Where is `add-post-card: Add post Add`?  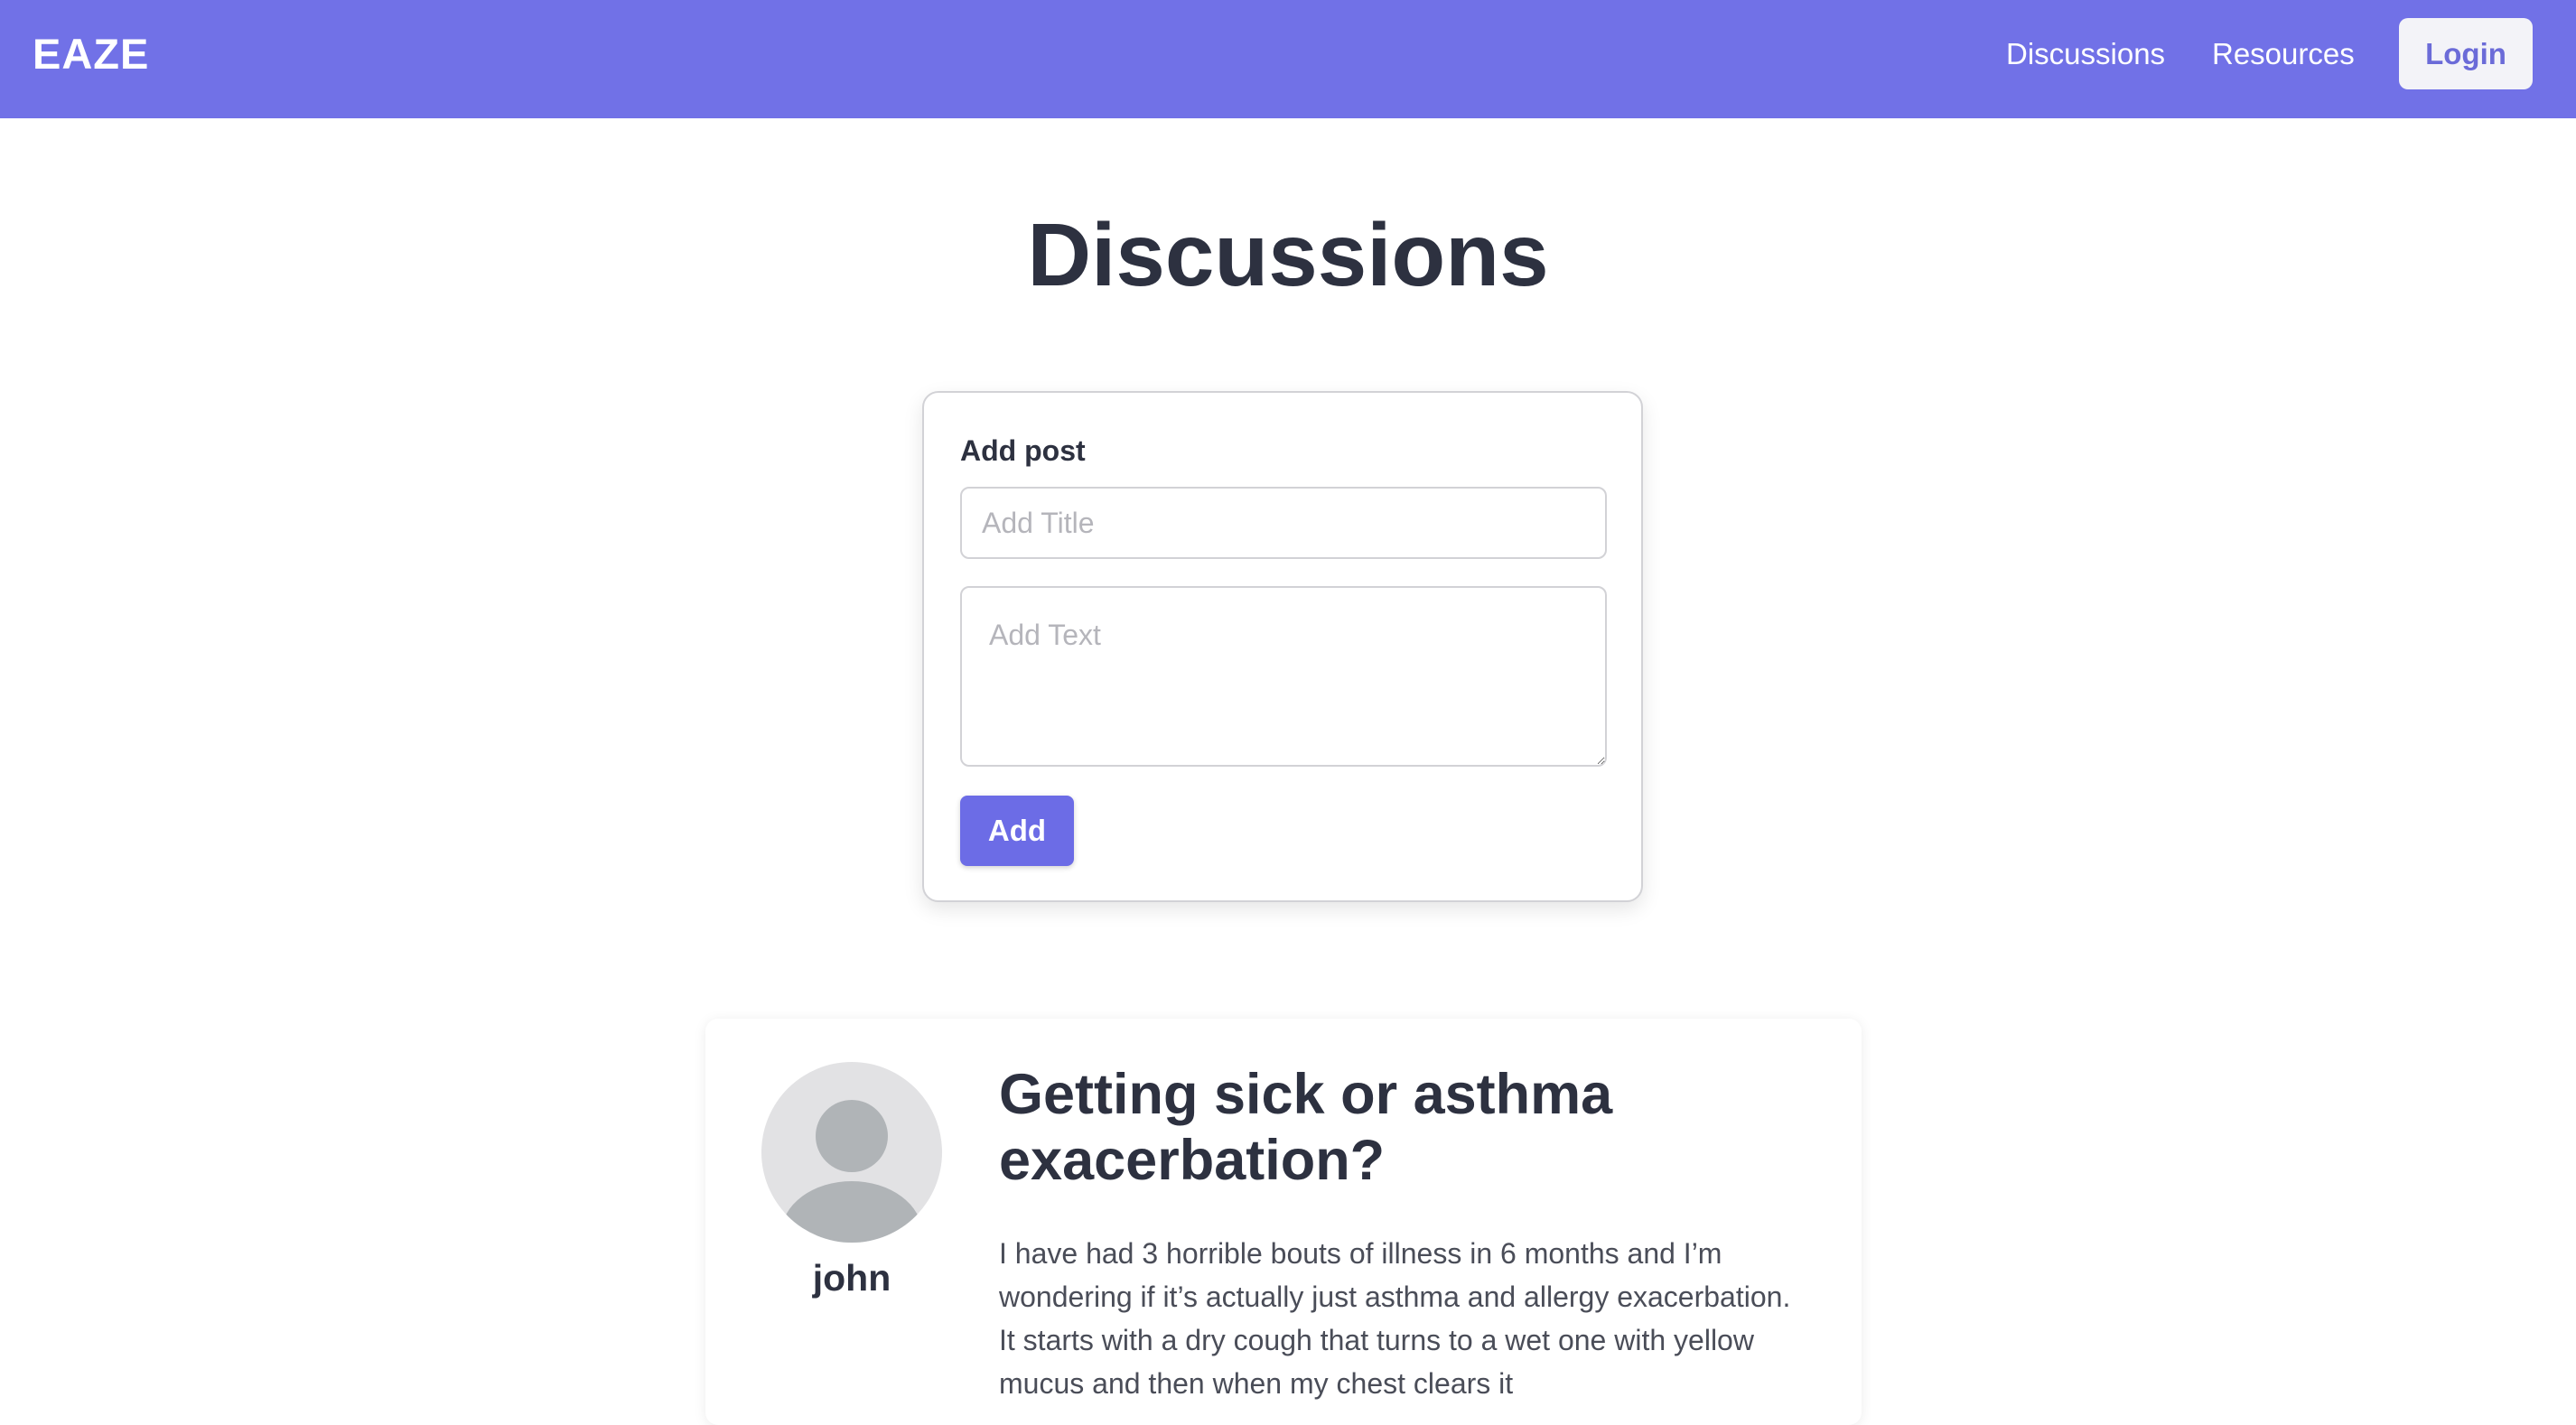 add-post-card: Add post Add is located at coordinates (1282, 646).